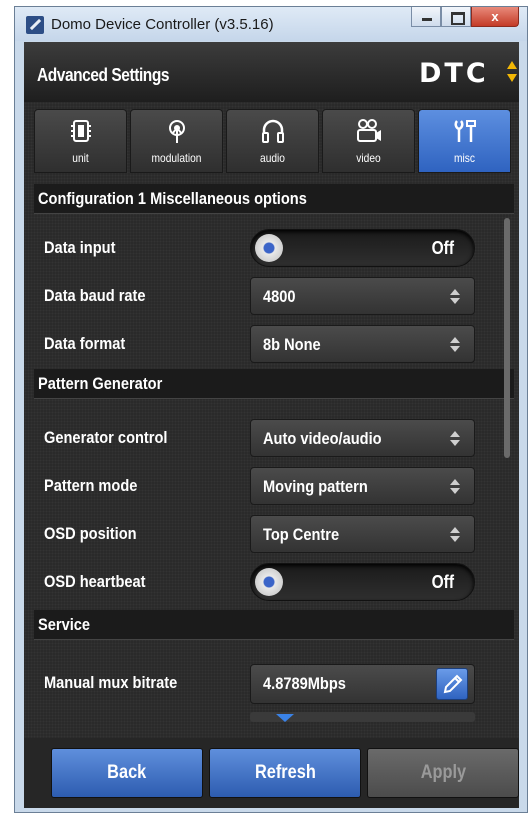  What do you see at coordinates (271, 72) in the screenshot?
I see `header: Advanced Settings DTC` at bounding box center [271, 72].